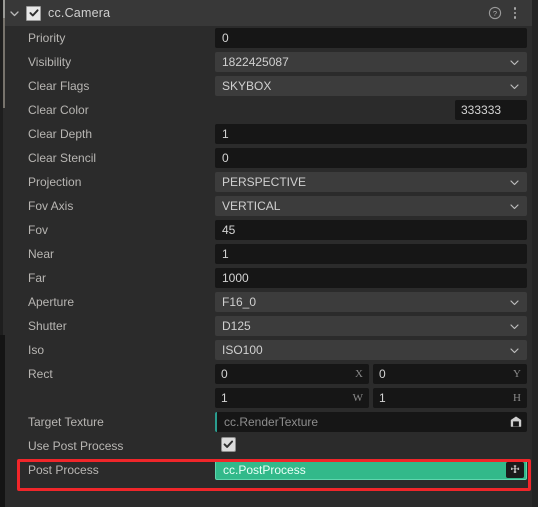  Describe the element at coordinates (450, 398) in the screenshot. I see `rect-h-input: 1 H` at that location.